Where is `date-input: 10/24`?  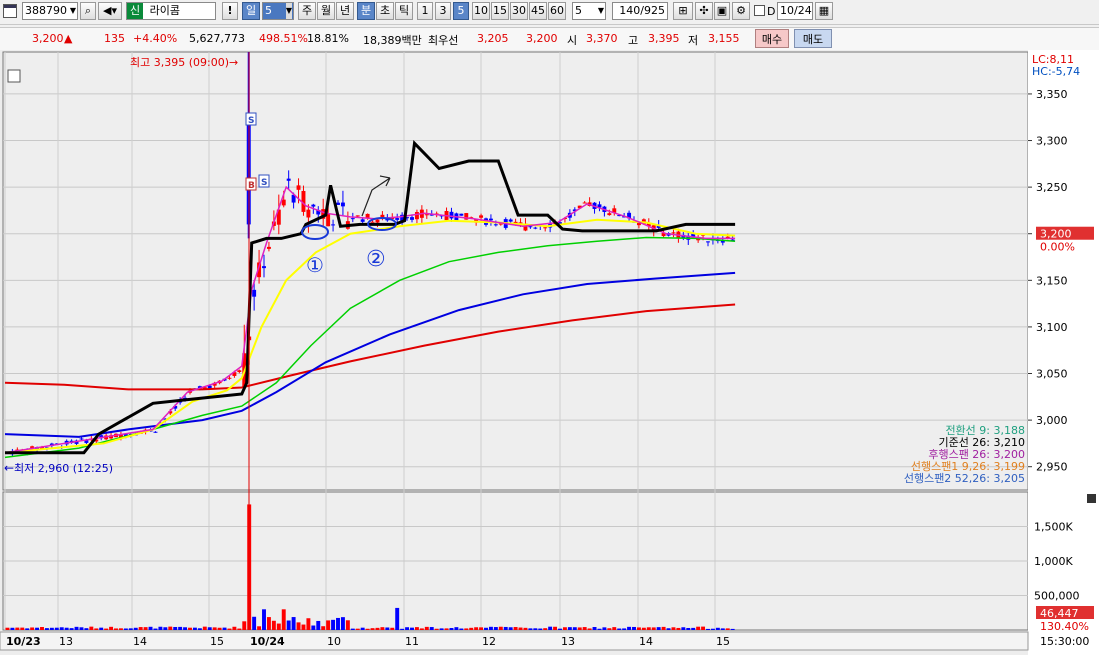 date-input: 10/24 is located at coordinates (795, 11).